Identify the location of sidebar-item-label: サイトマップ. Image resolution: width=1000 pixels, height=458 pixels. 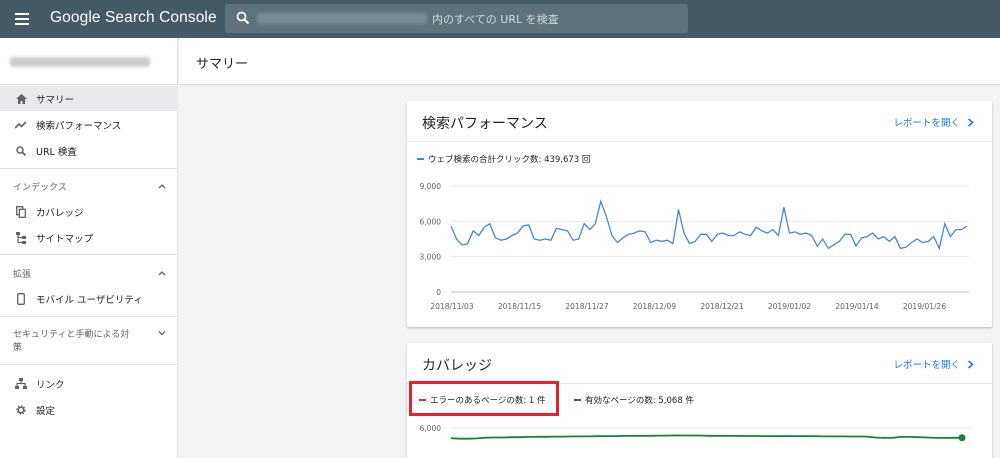
(65, 239).